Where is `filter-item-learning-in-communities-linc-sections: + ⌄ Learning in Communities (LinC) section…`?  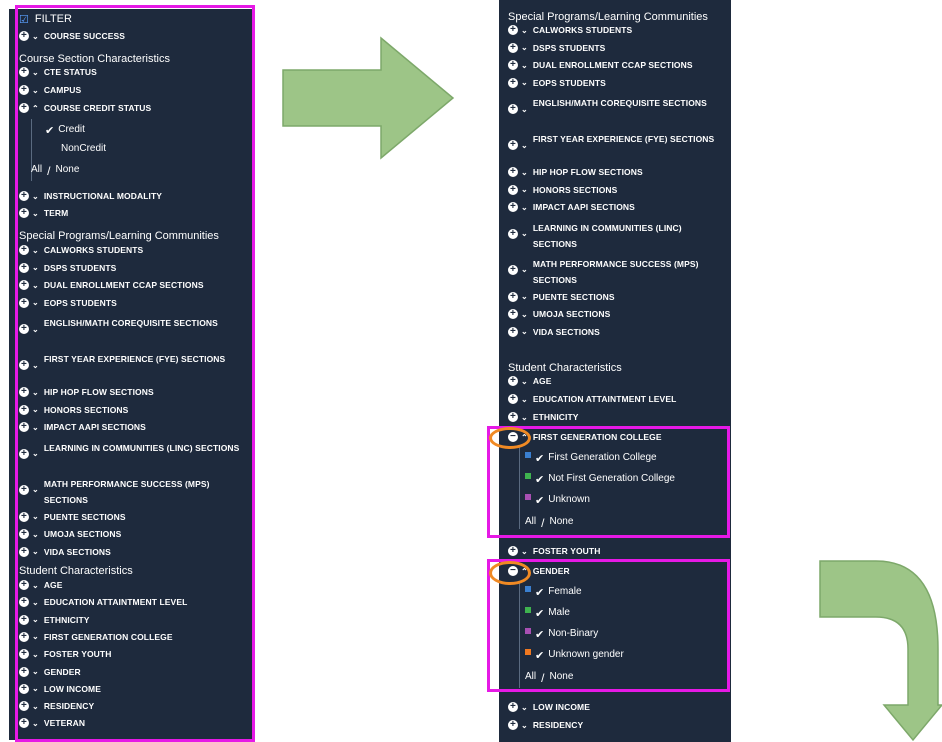
filter-item-learning-in-communities-linc-sections: + ⌄ Learning in Communities (LinC) section… is located at coordinates (134, 449).